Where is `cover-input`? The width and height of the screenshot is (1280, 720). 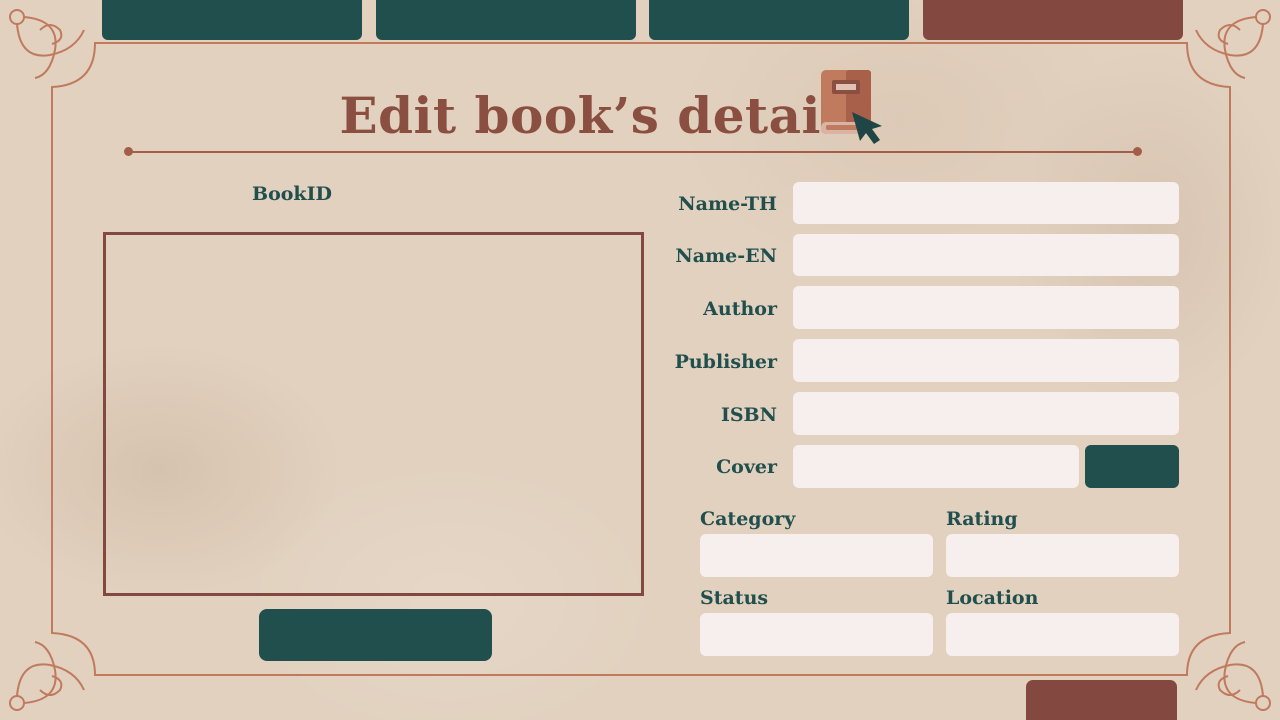 cover-input is located at coordinates (936, 466).